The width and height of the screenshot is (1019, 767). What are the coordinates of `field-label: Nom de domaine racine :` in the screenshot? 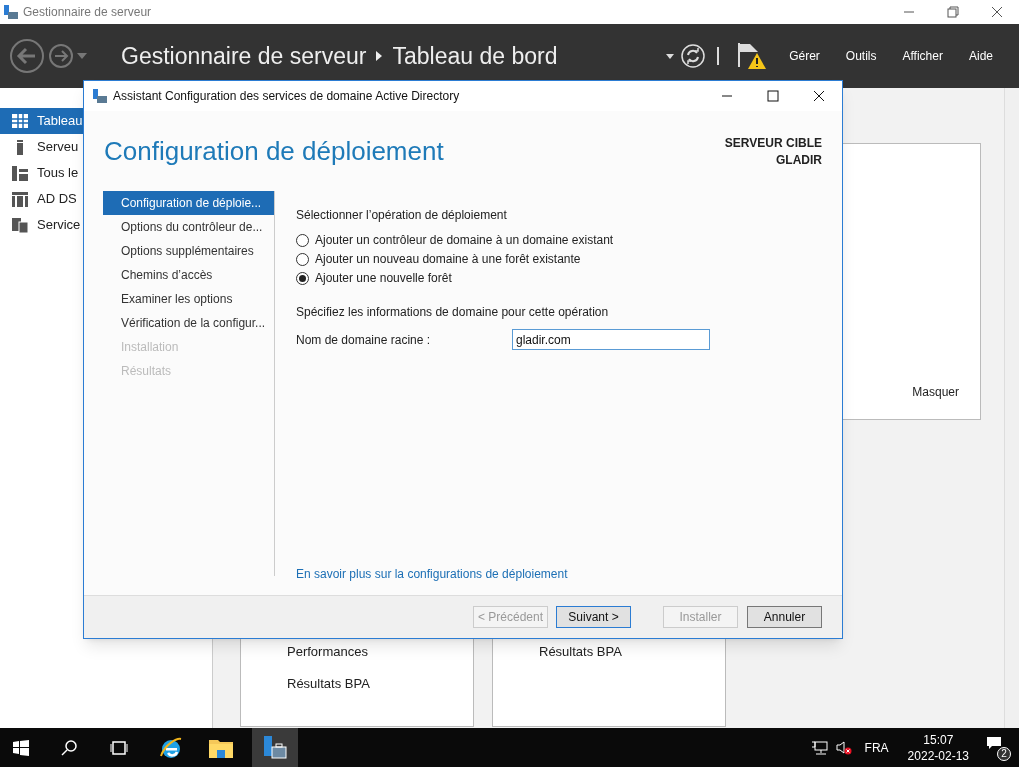 It's located at (364, 340).